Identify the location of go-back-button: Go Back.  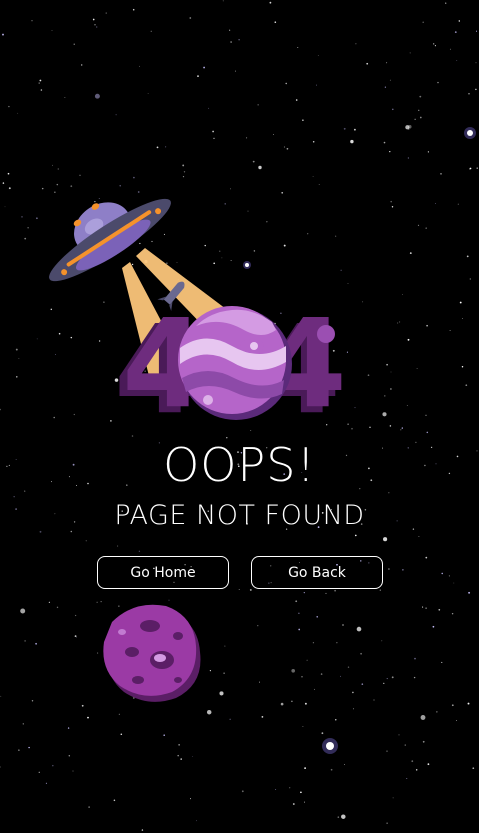
(317, 572).